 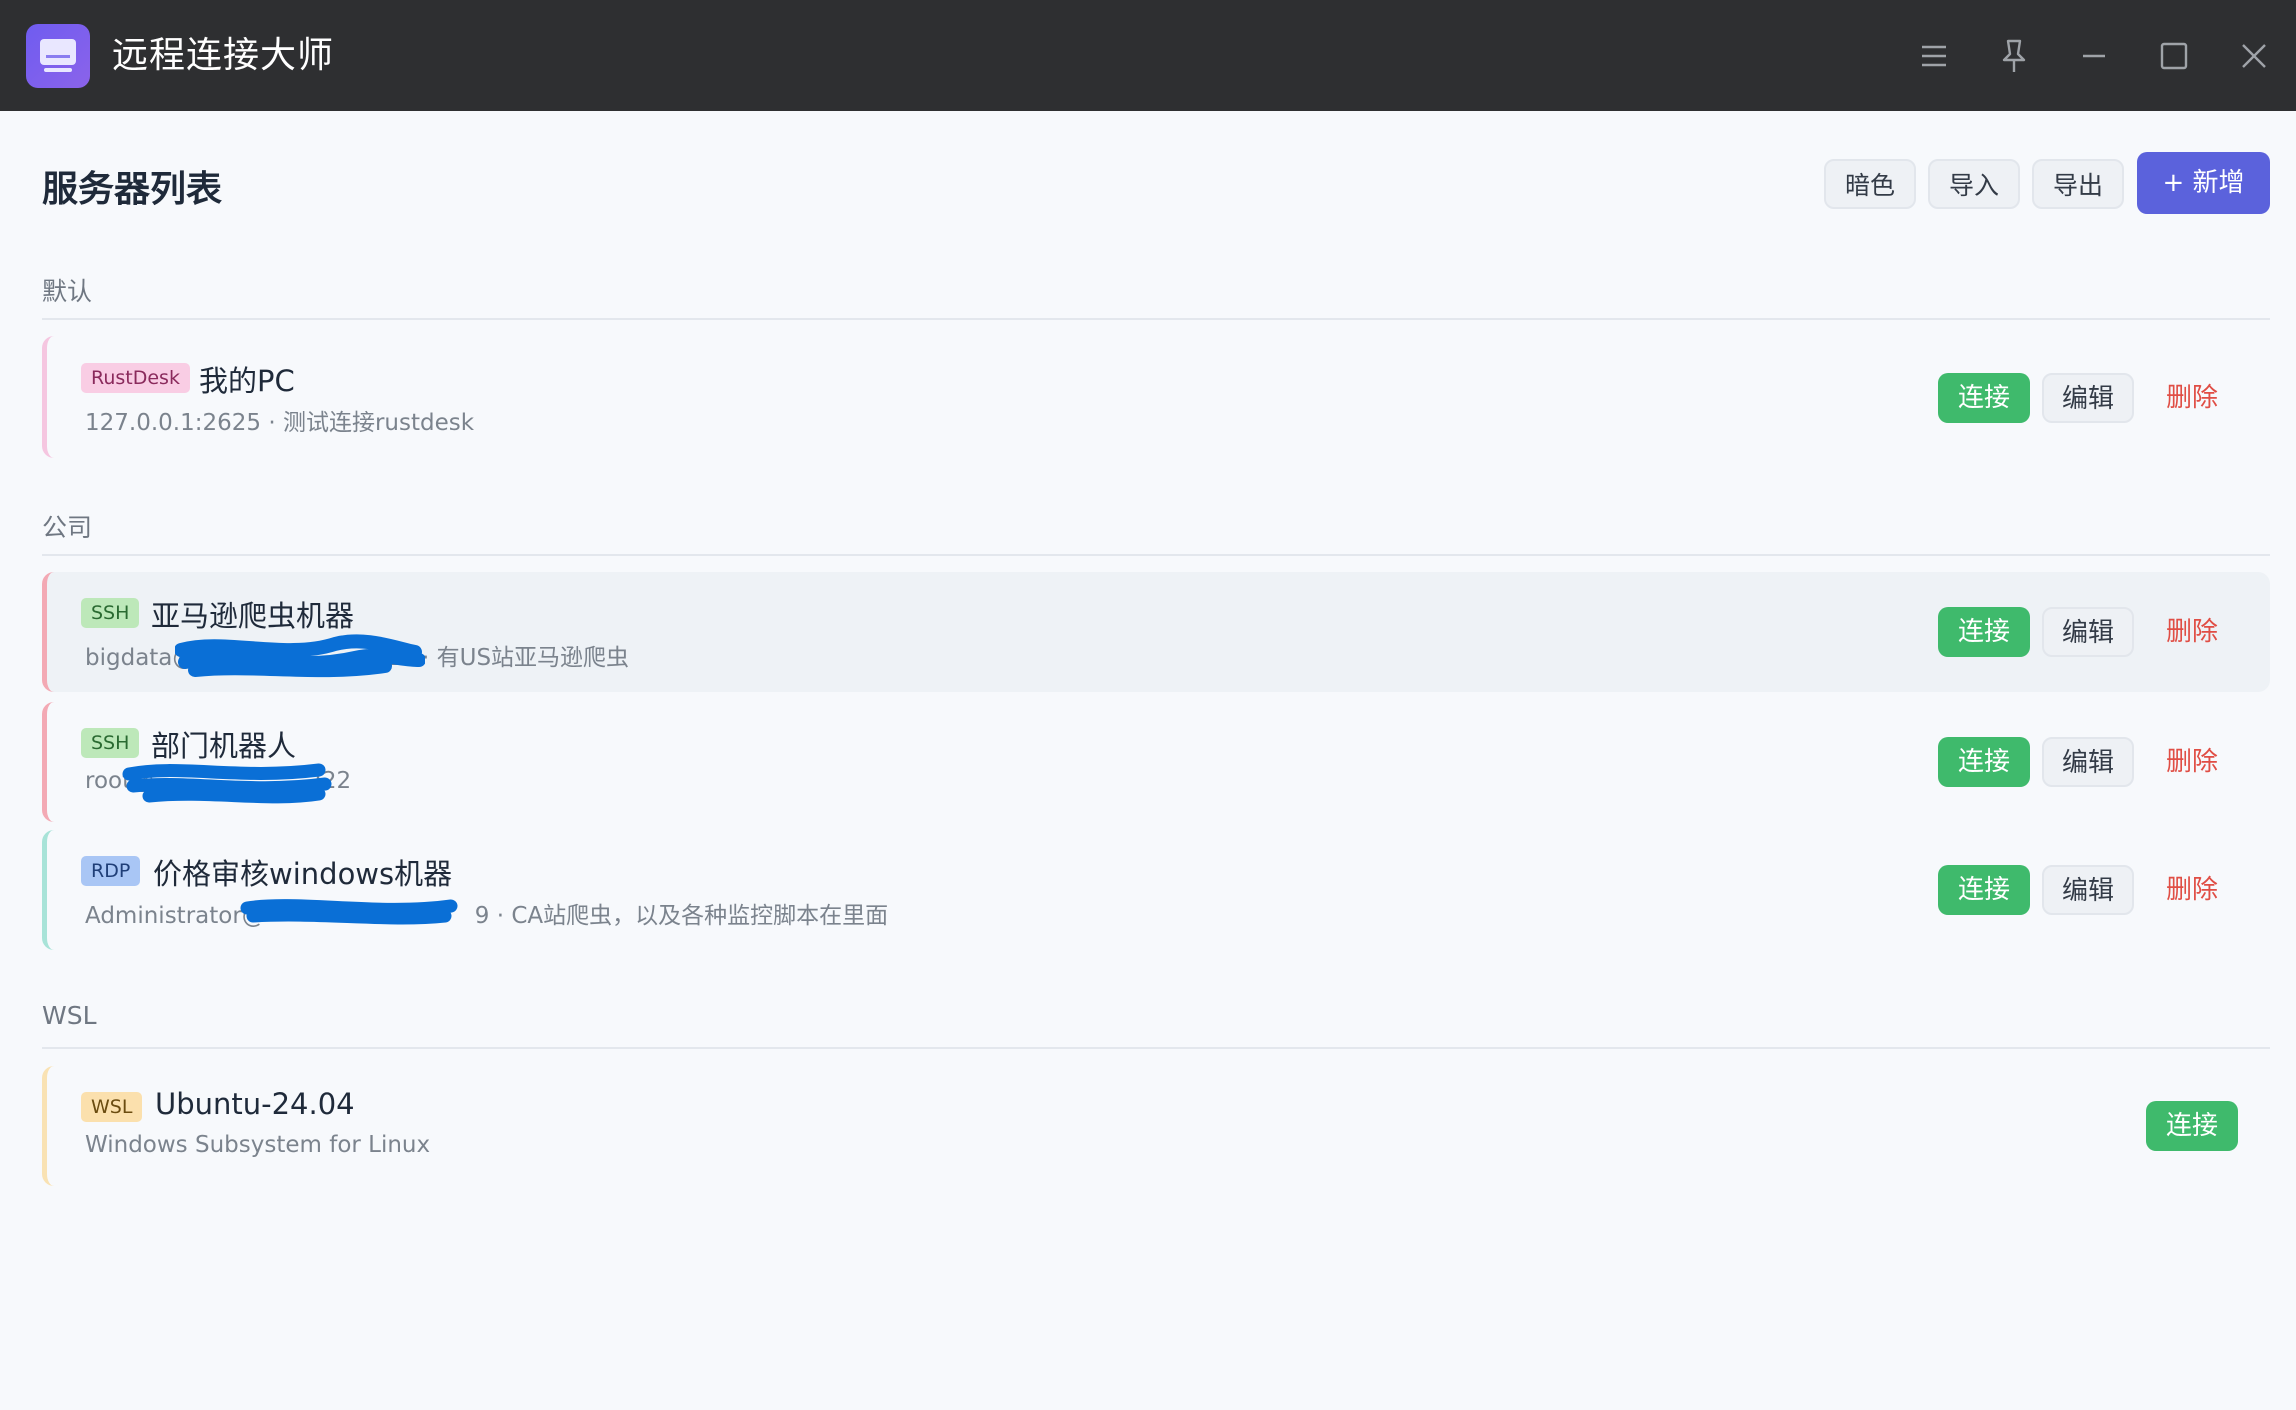 I want to click on protocol-badge: RustDesk, so click(x=135, y=378).